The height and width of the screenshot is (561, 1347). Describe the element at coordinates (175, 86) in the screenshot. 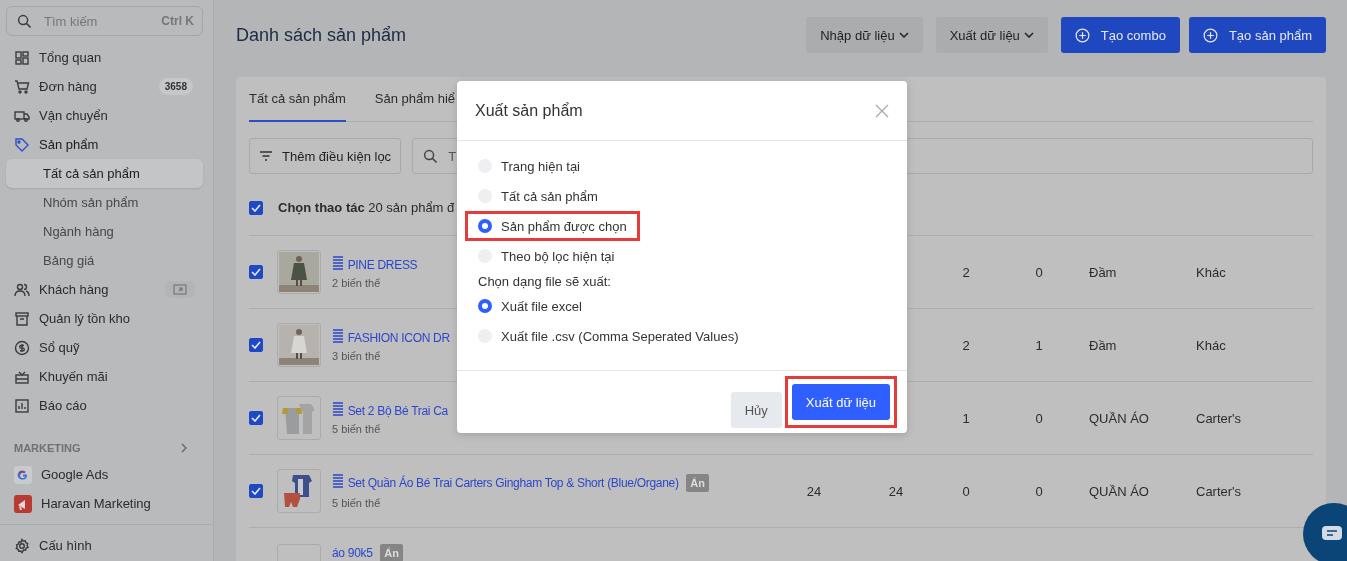

I see `count-badge: 3658` at that location.